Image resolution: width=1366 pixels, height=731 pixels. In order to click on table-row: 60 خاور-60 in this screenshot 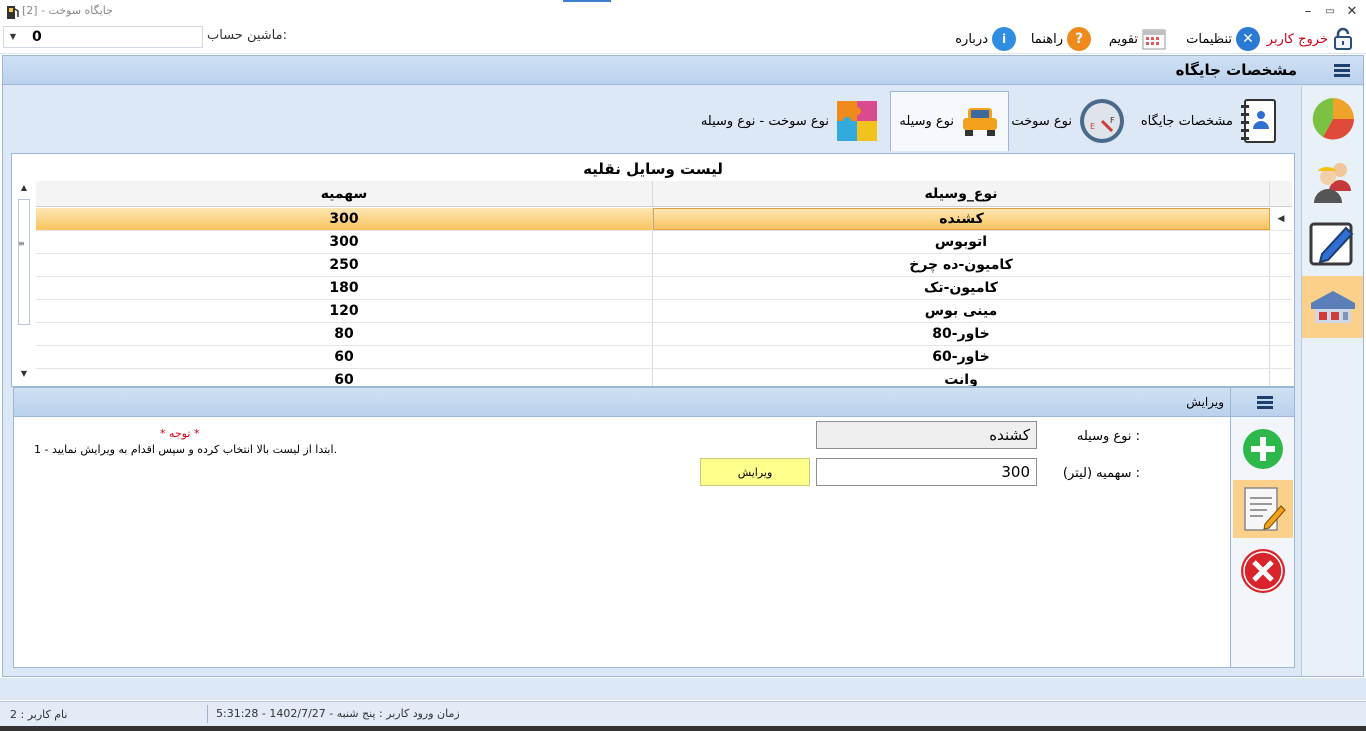, I will do `click(664, 357)`.